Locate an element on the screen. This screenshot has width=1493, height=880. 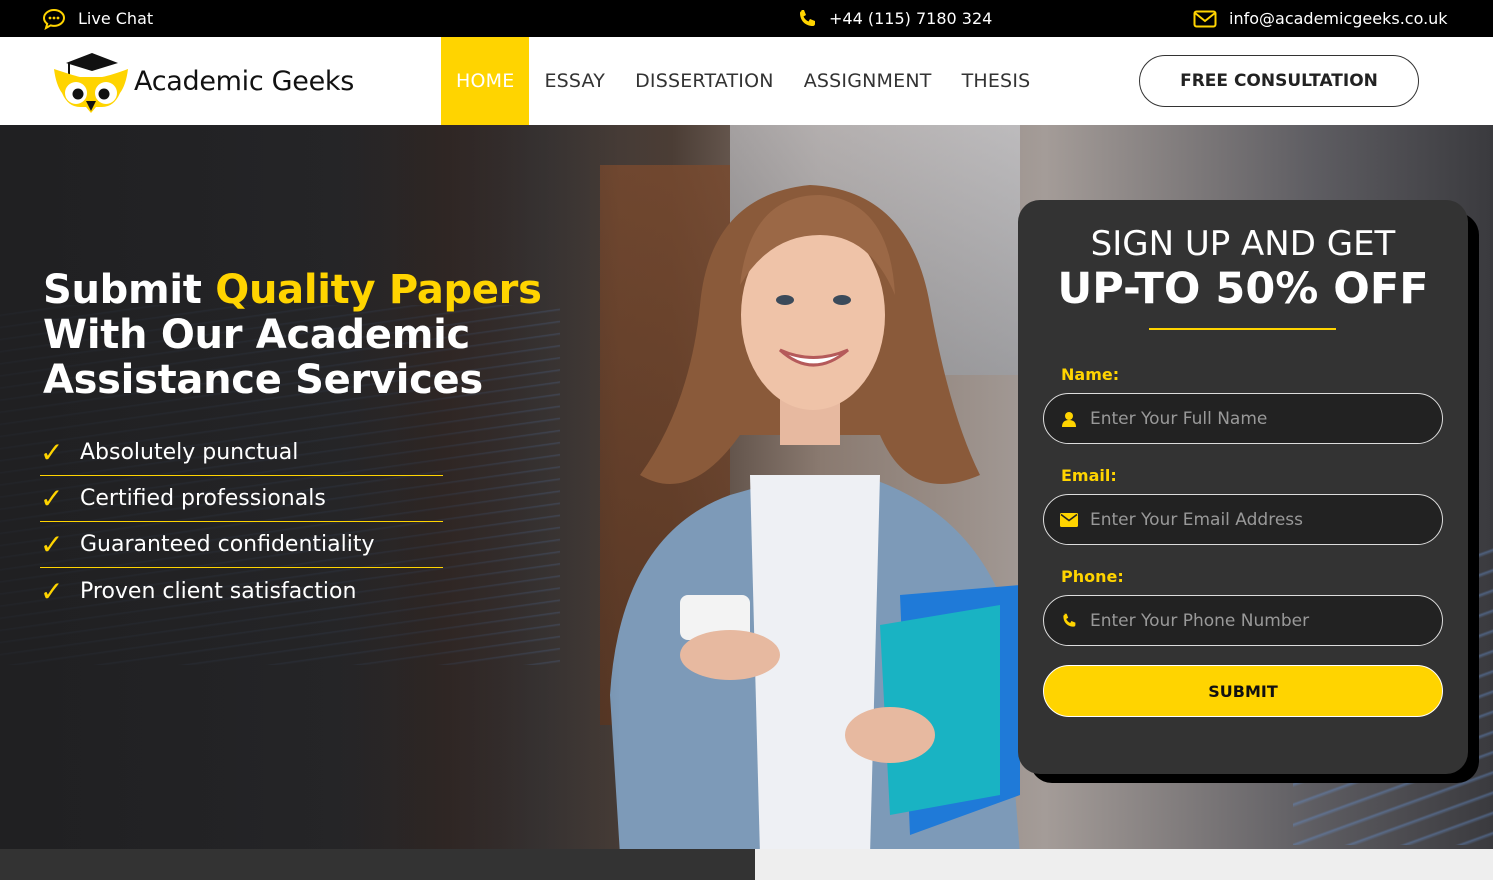
user-icon is located at coordinates (1067, 419).